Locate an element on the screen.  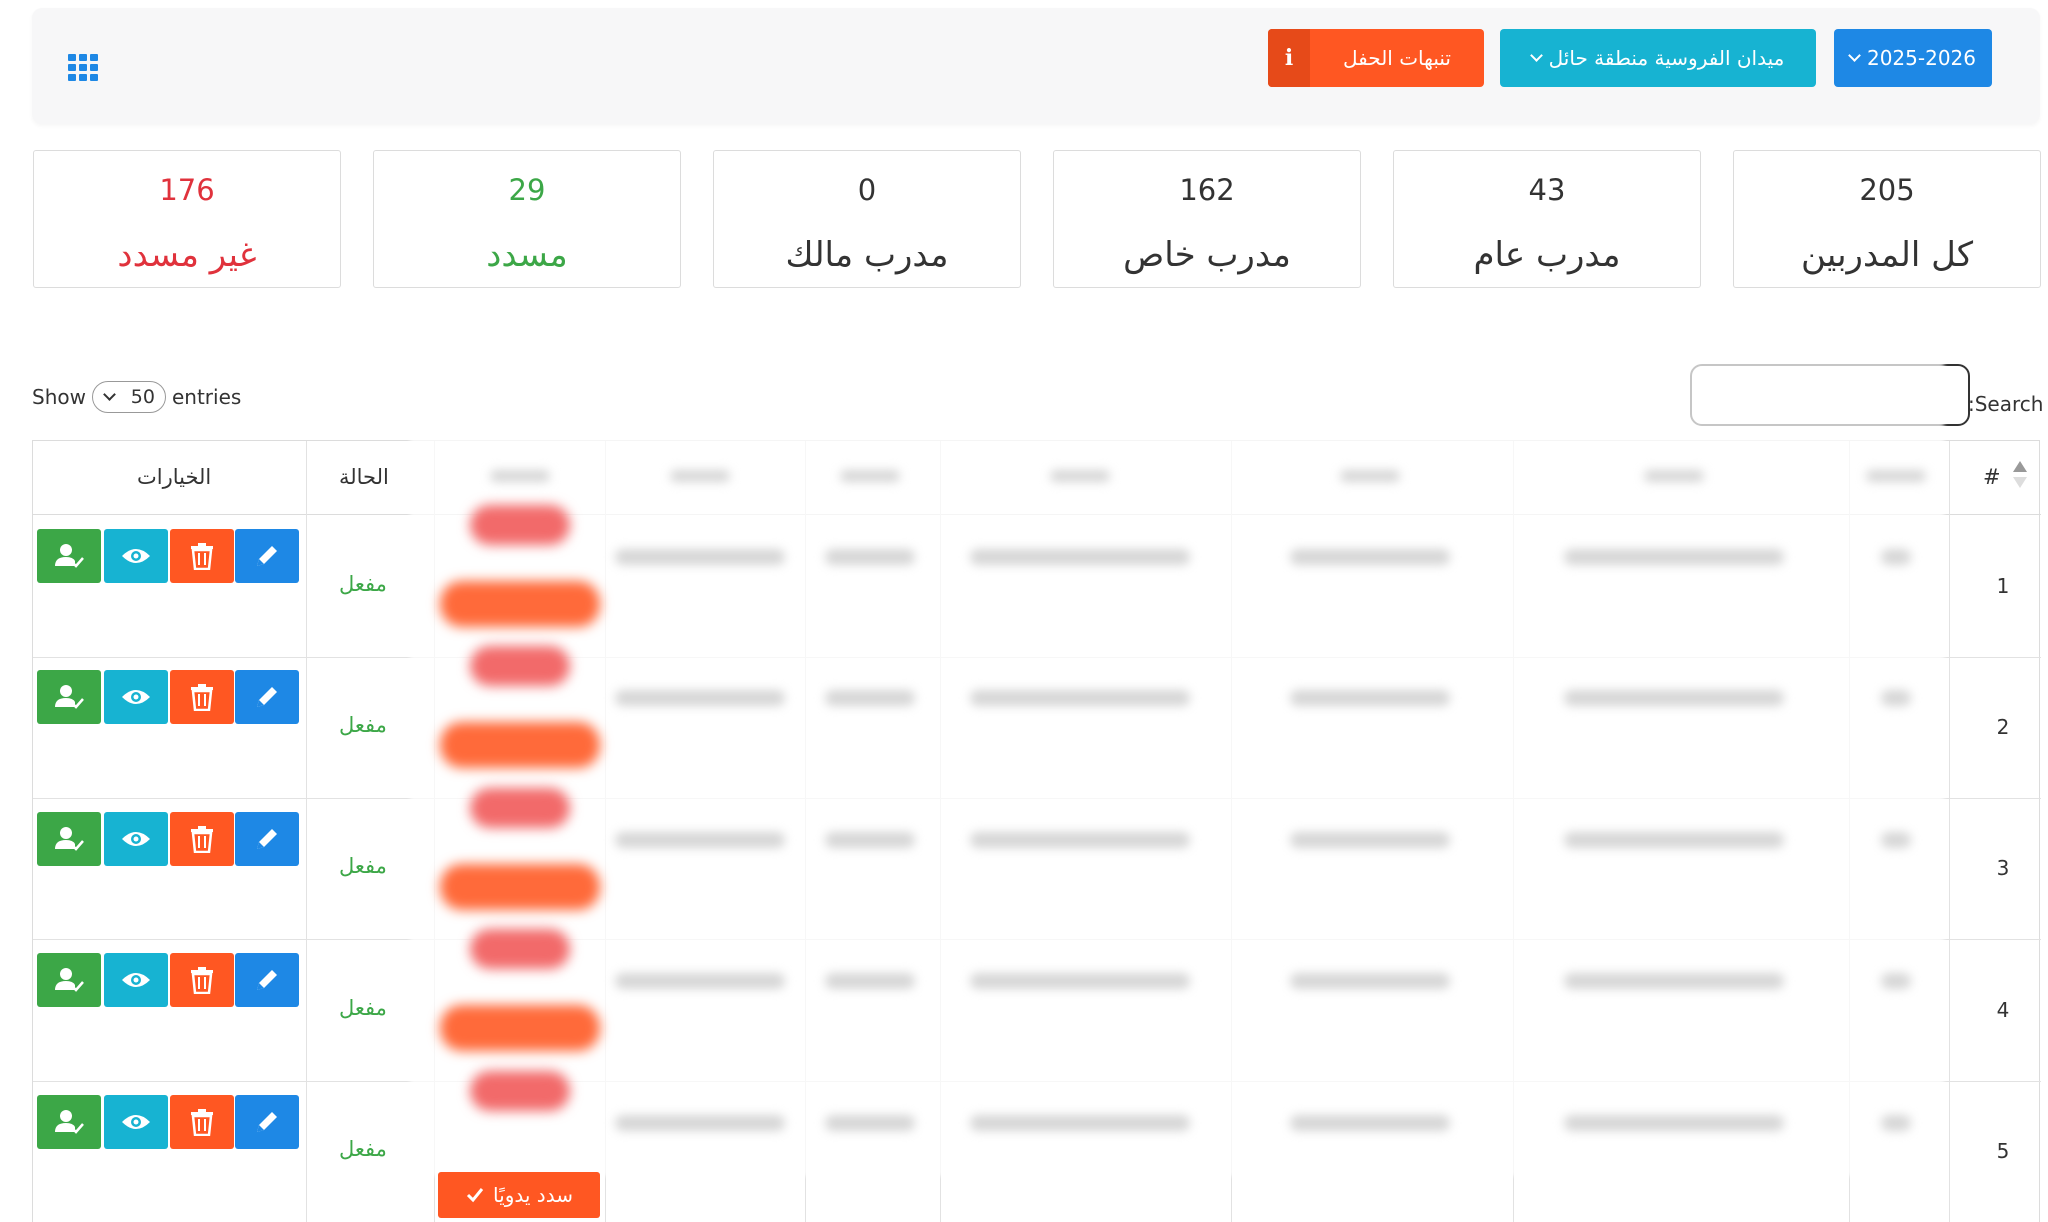
stat-label: مدرب عام is located at coordinates (1547, 255).